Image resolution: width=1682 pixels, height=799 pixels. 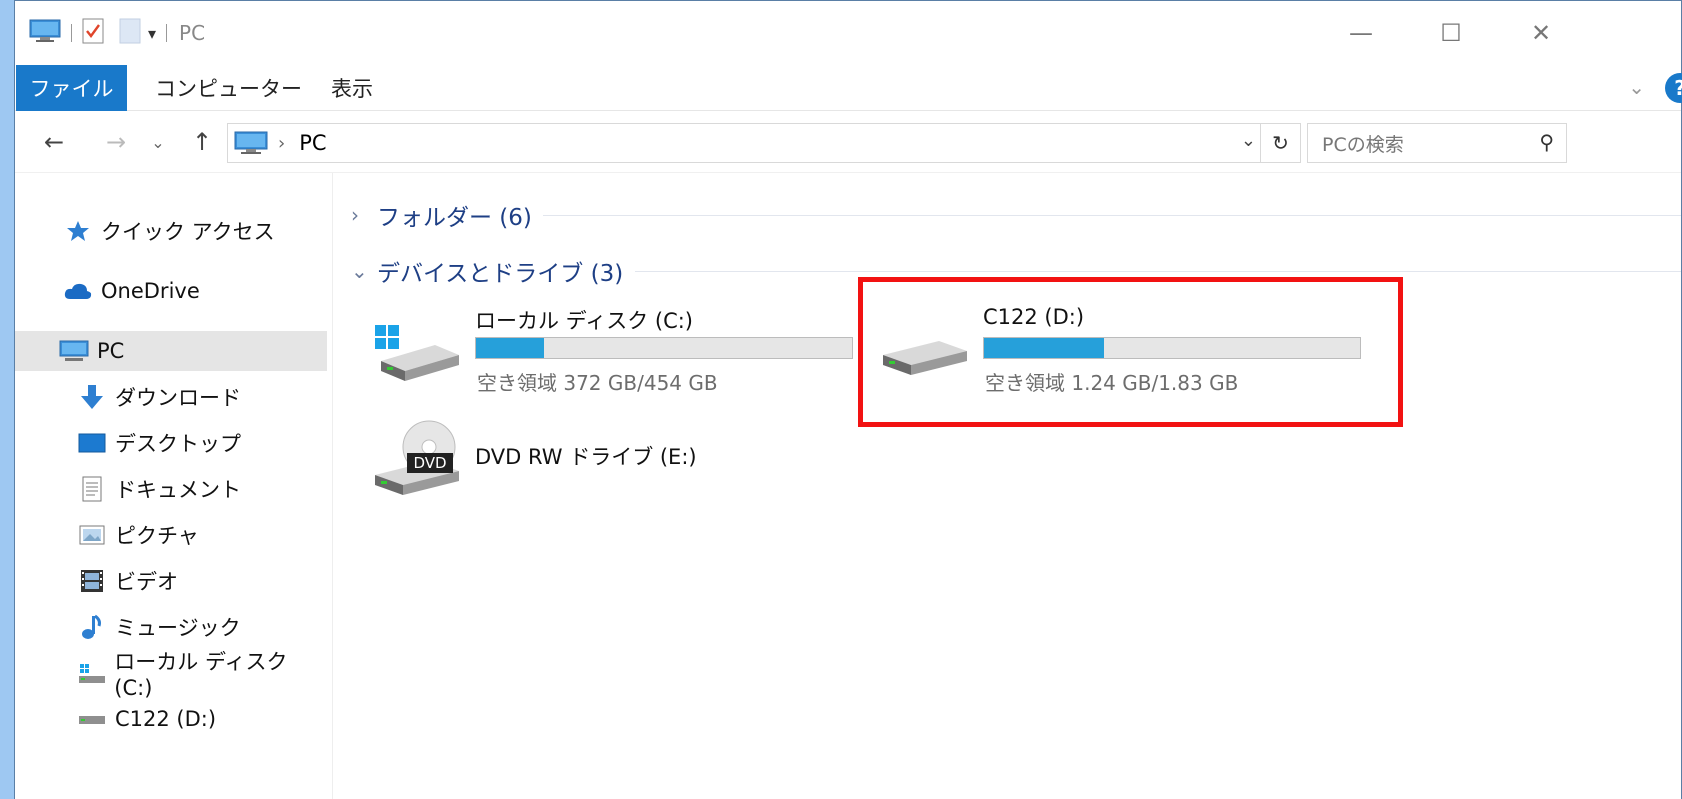 I want to click on refresh-icon: ↻, so click(x=1280, y=143).